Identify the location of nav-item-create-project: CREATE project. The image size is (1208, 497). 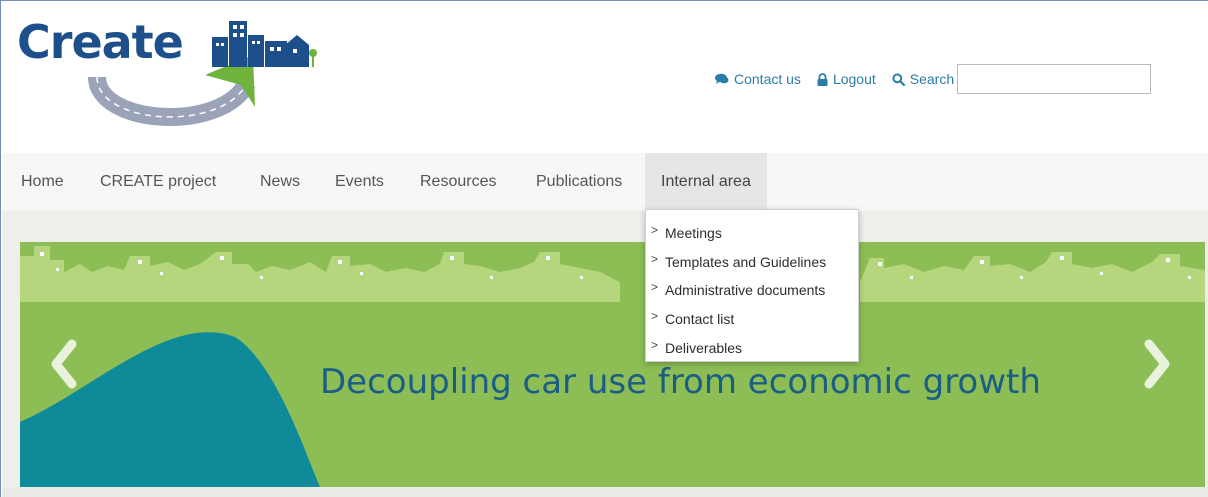
(158, 182).